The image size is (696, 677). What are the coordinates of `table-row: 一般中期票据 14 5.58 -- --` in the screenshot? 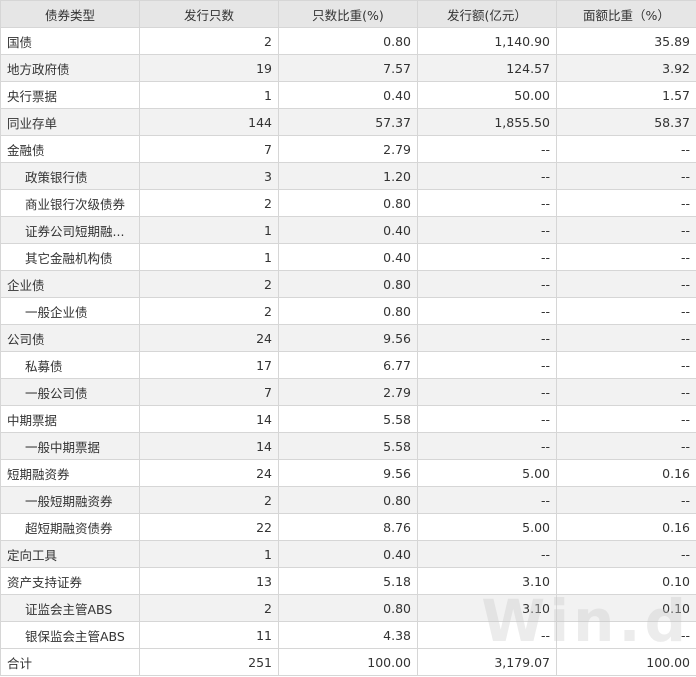 It's located at (348, 446).